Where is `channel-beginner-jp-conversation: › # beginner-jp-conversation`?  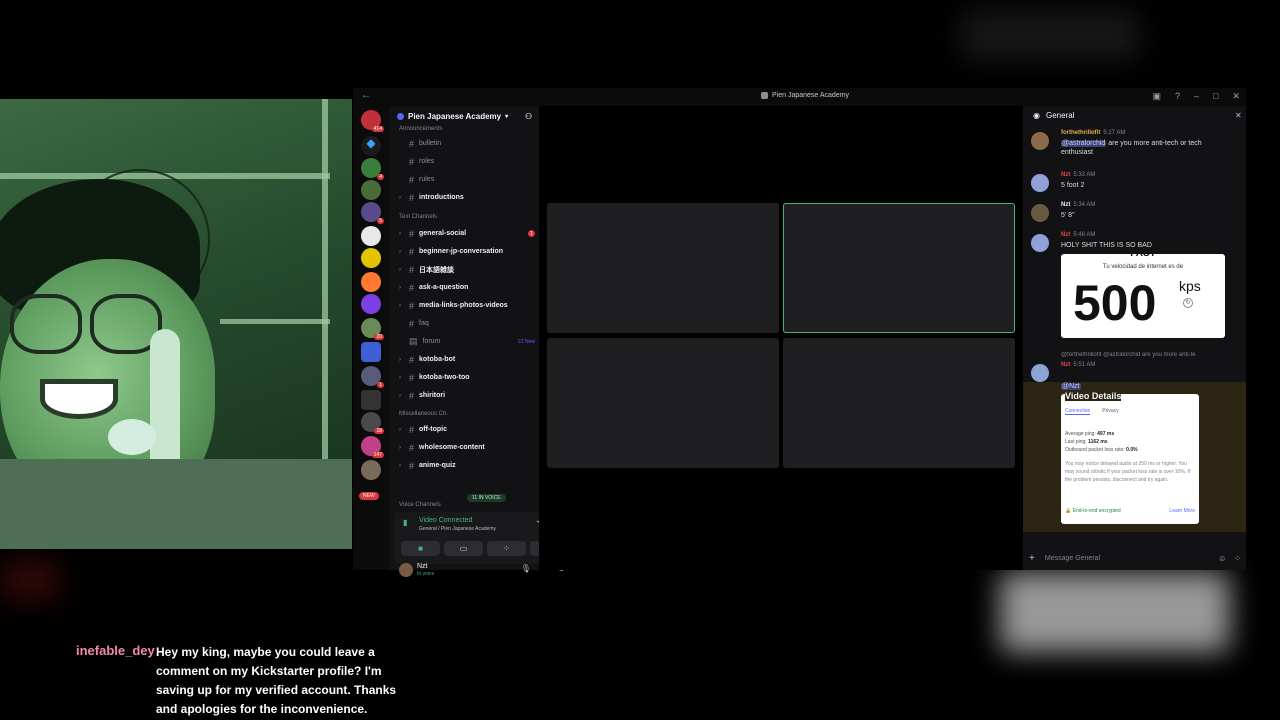 channel-beginner-jp-conversation: › # beginner-jp-conversation is located at coordinates (467, 251).